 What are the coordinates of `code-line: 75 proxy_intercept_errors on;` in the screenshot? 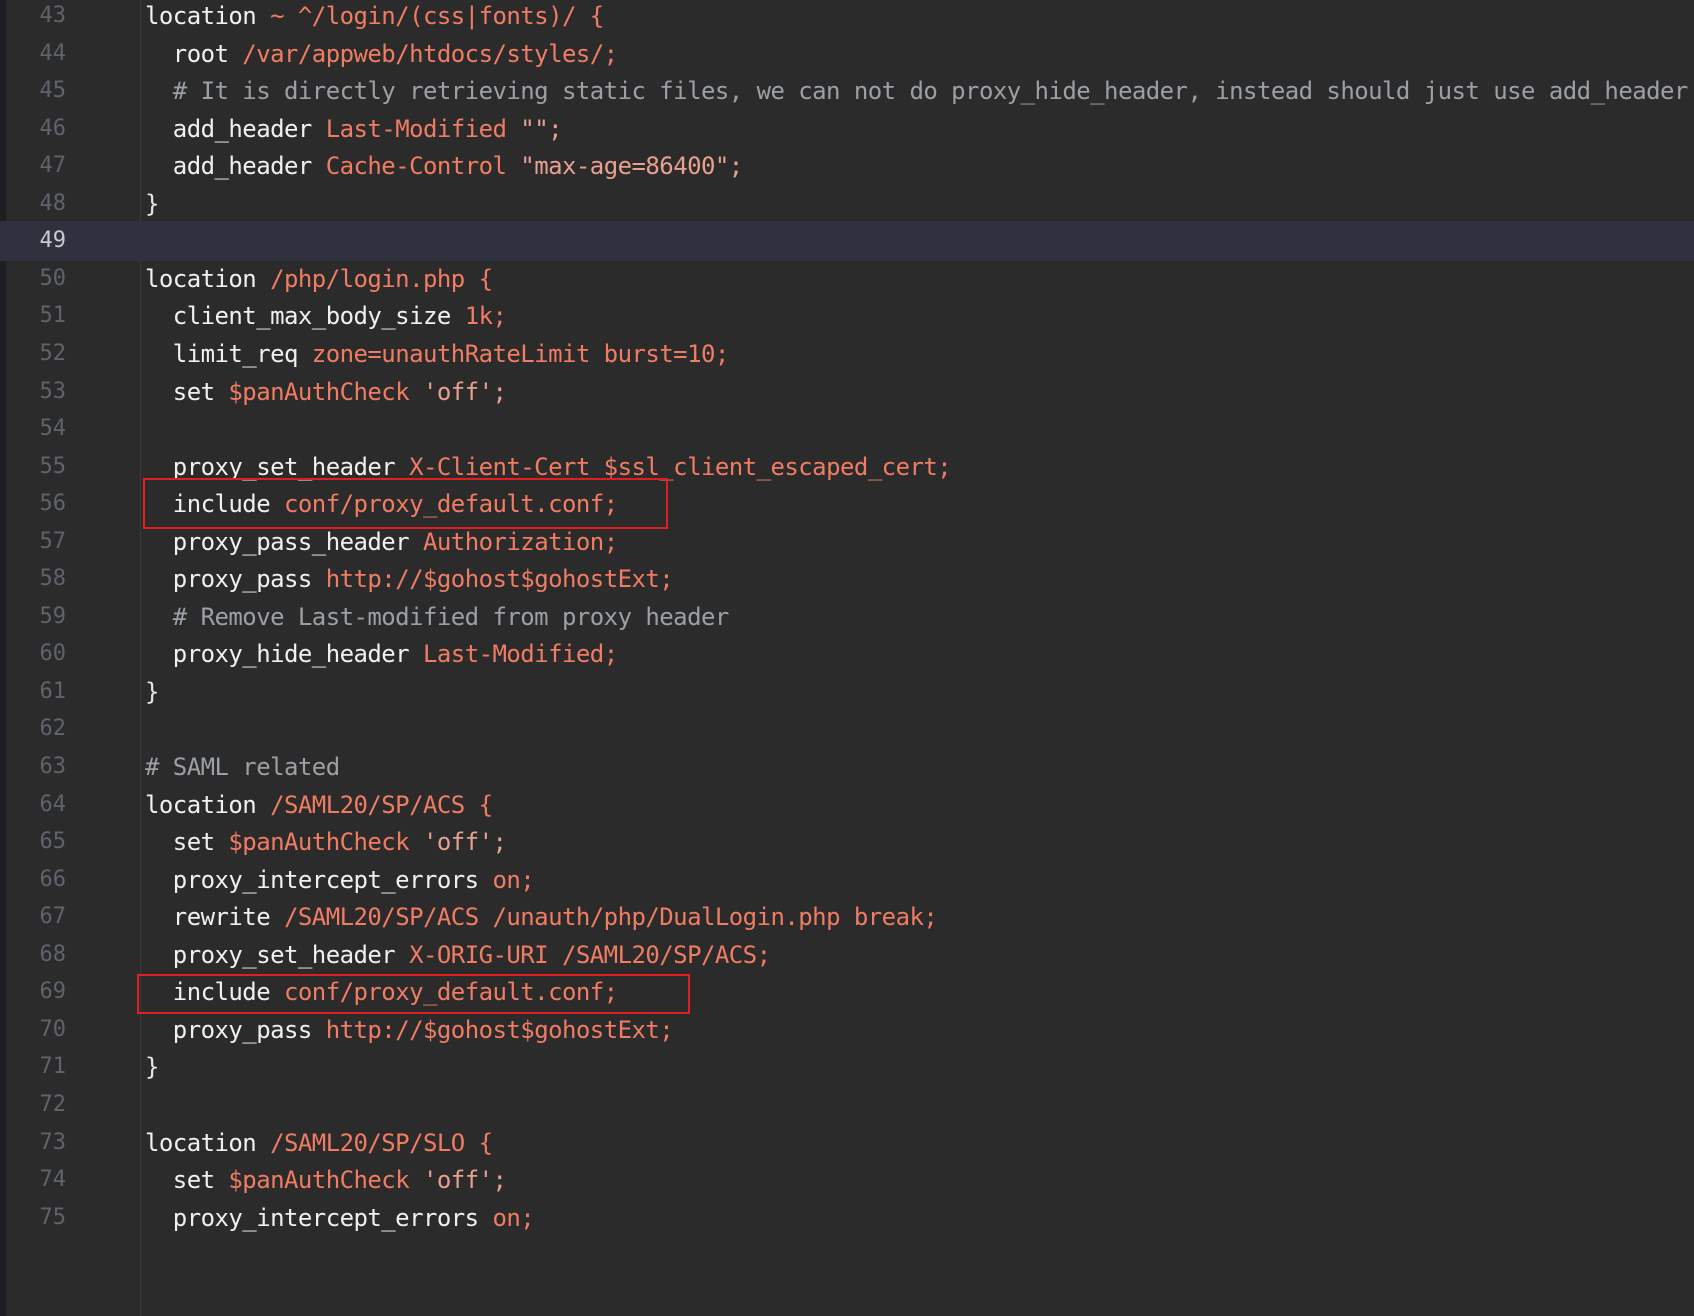 It's located at (847, 1218).